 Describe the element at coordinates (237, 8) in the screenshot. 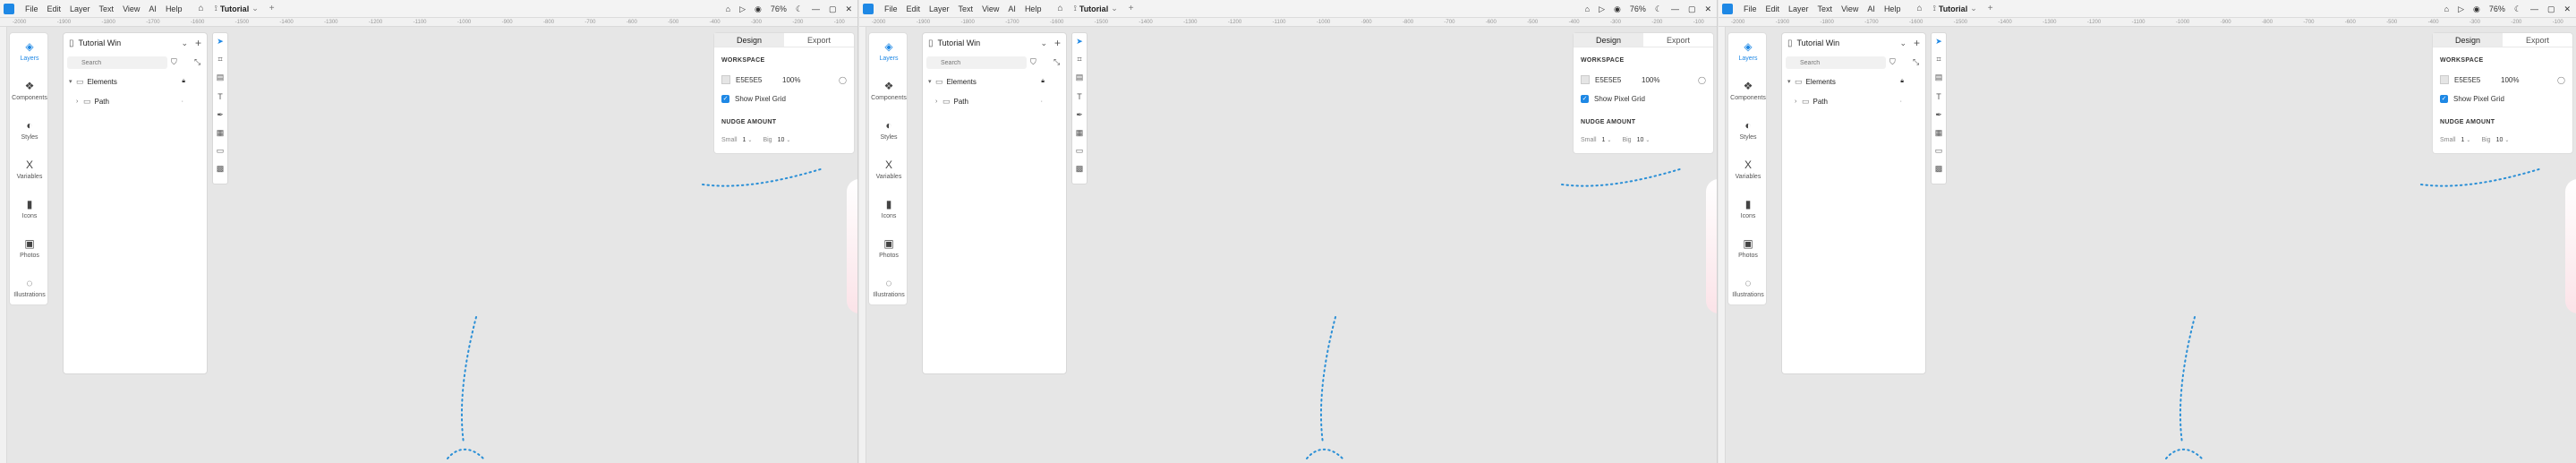

I see `doc-tab: ⟟ Tutorial ⌄` at that location.